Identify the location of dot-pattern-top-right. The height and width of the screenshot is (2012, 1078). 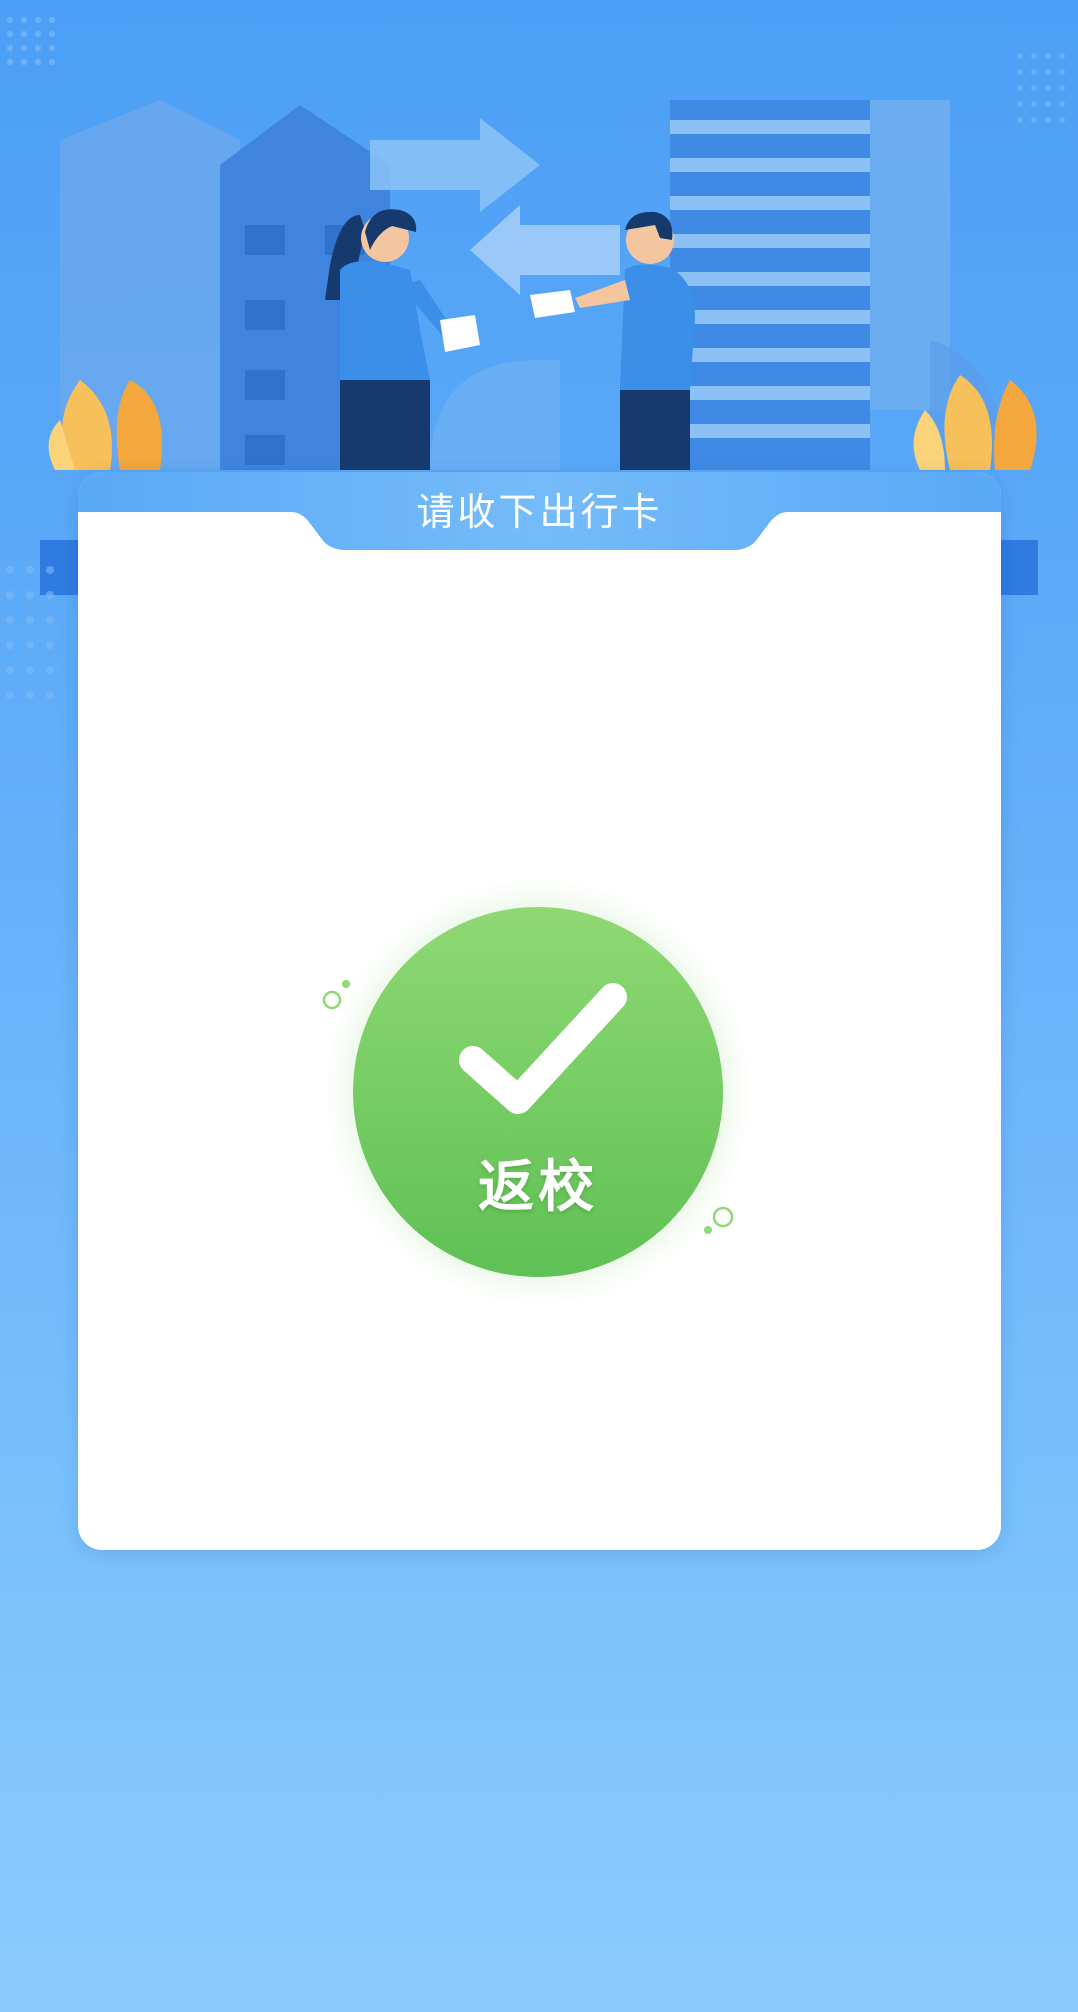
(1041, 88).